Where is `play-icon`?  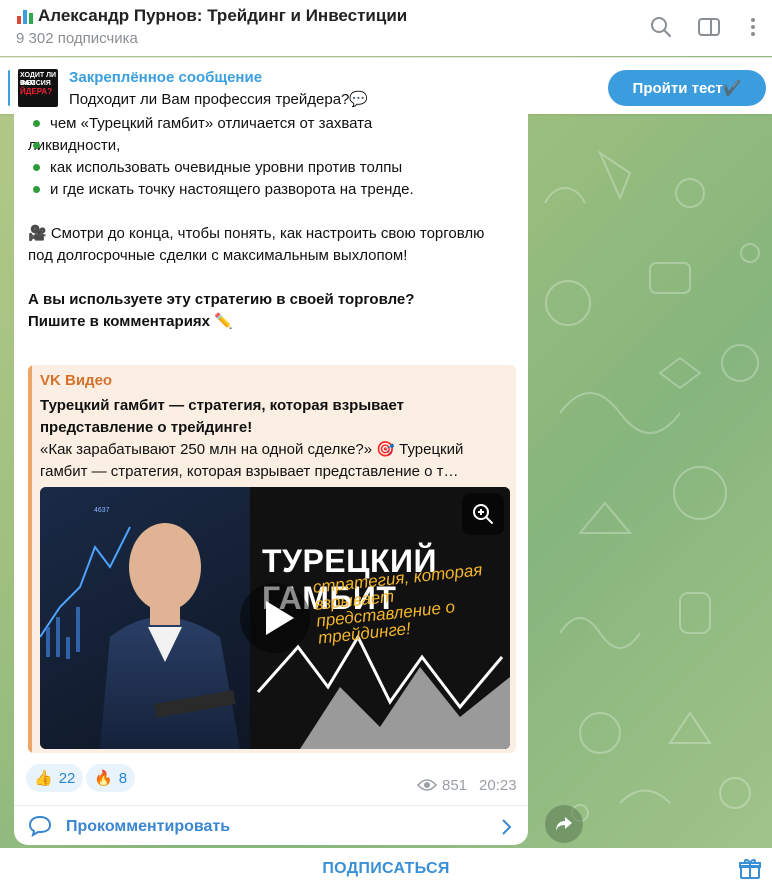 play-icon is located at coordinates (275, 618).